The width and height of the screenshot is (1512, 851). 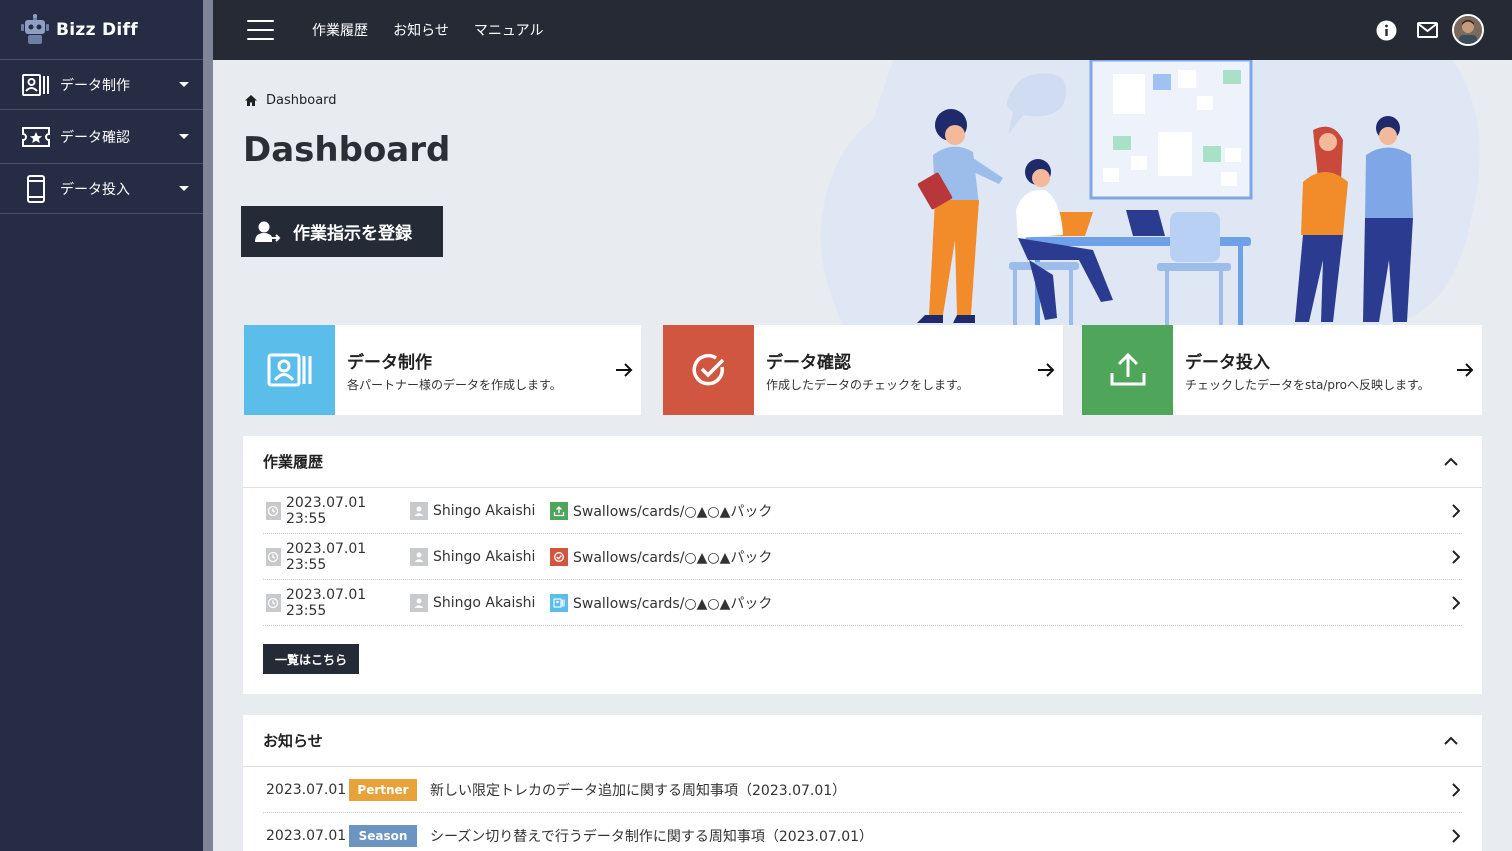 What do you see at coordinates (260, 30) in the screenshot?
I see `hamburger-menu-icon` at bounding box center [260, 30].